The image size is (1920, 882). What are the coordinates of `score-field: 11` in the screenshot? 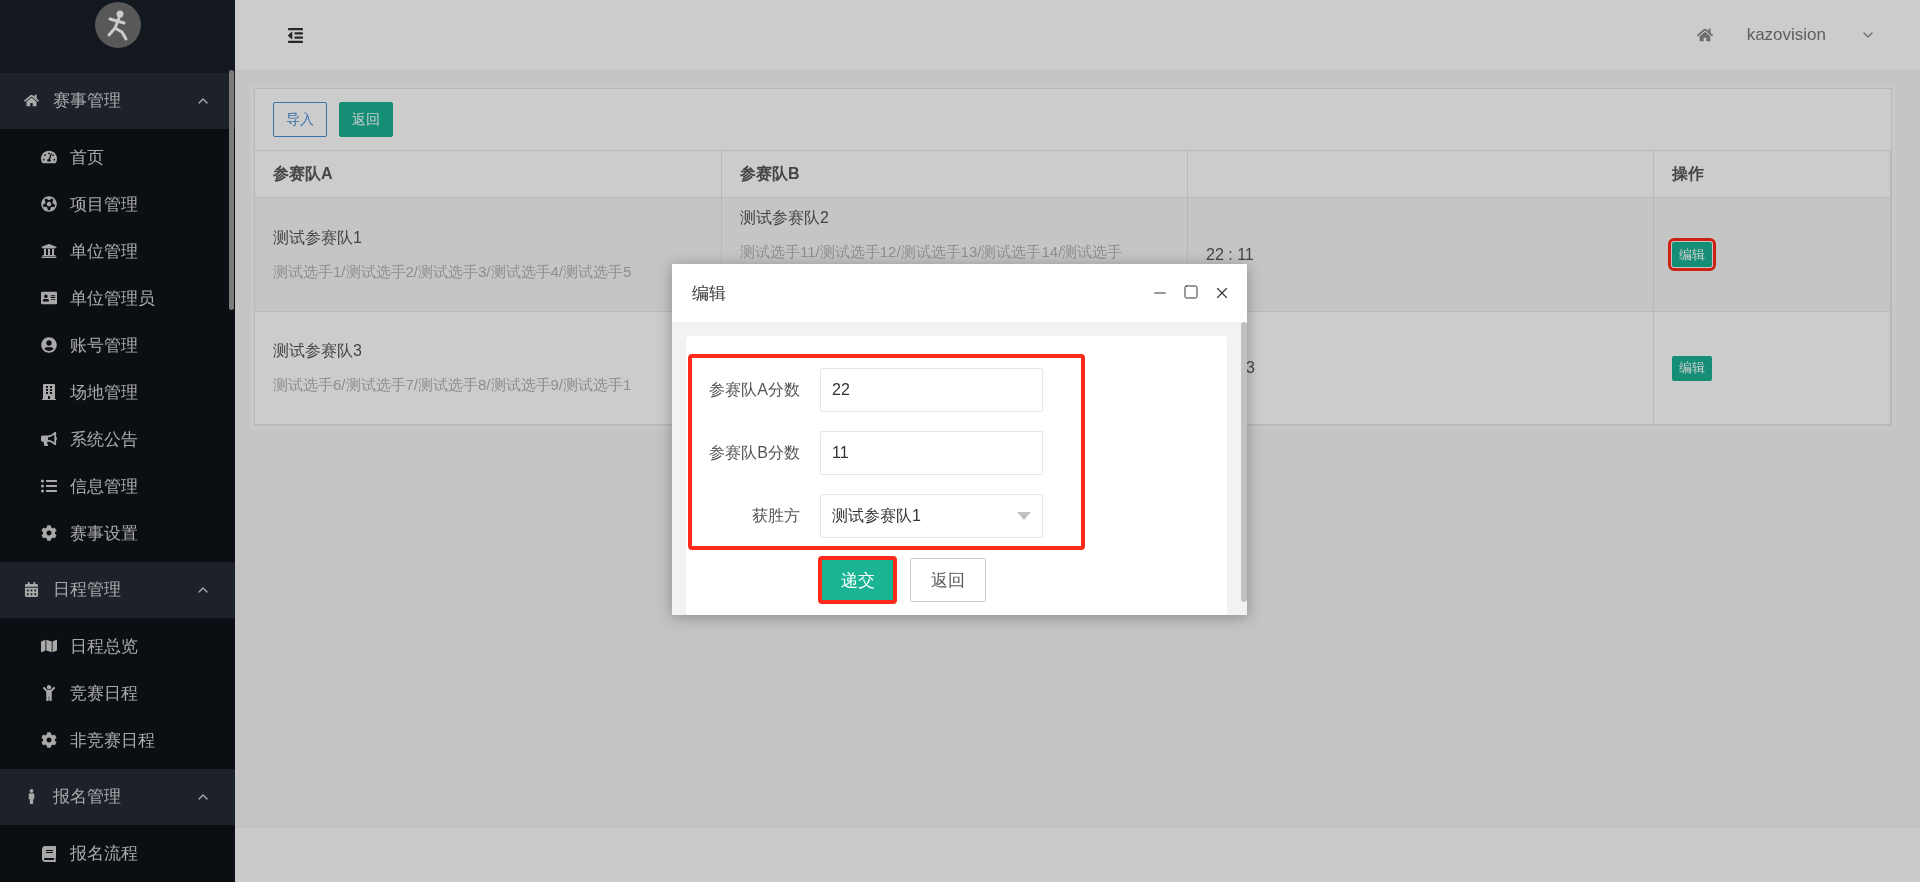 It's located at (931, 453).